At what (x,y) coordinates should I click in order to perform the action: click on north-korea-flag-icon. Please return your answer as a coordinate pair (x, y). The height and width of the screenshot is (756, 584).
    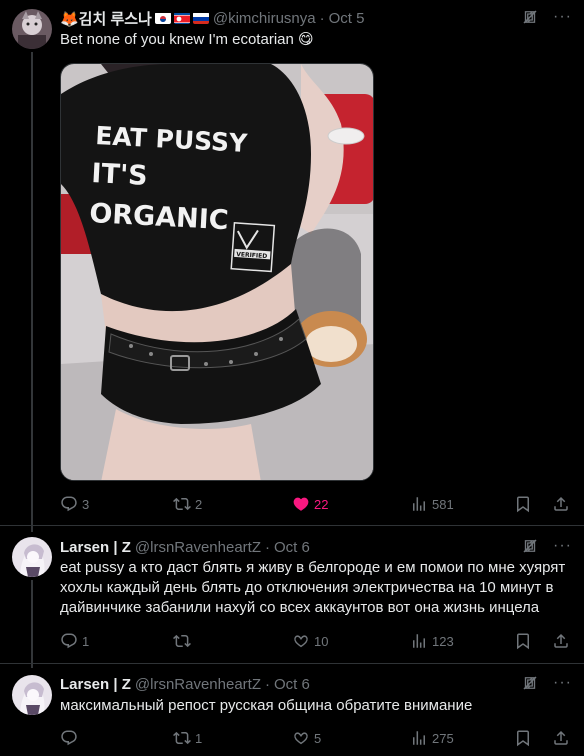
    Looking at the image, I should click on (181, 18).